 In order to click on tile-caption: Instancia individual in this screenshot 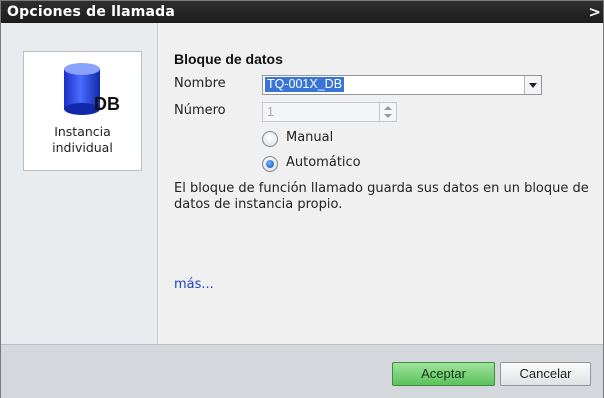, I will do `click(82, 140)`.